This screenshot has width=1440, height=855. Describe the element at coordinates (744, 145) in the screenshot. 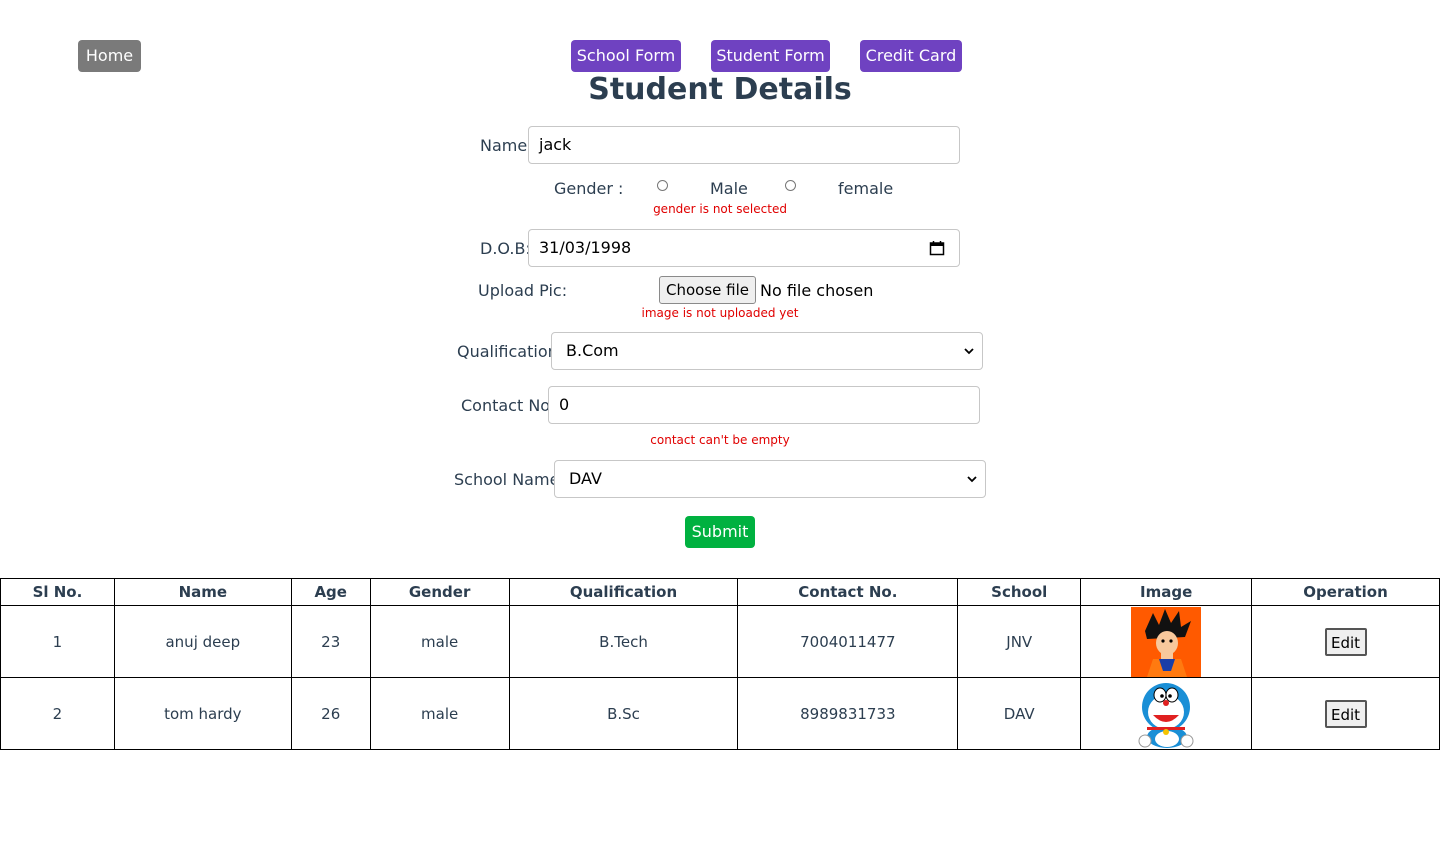

I see `name-input: jack` at that location.